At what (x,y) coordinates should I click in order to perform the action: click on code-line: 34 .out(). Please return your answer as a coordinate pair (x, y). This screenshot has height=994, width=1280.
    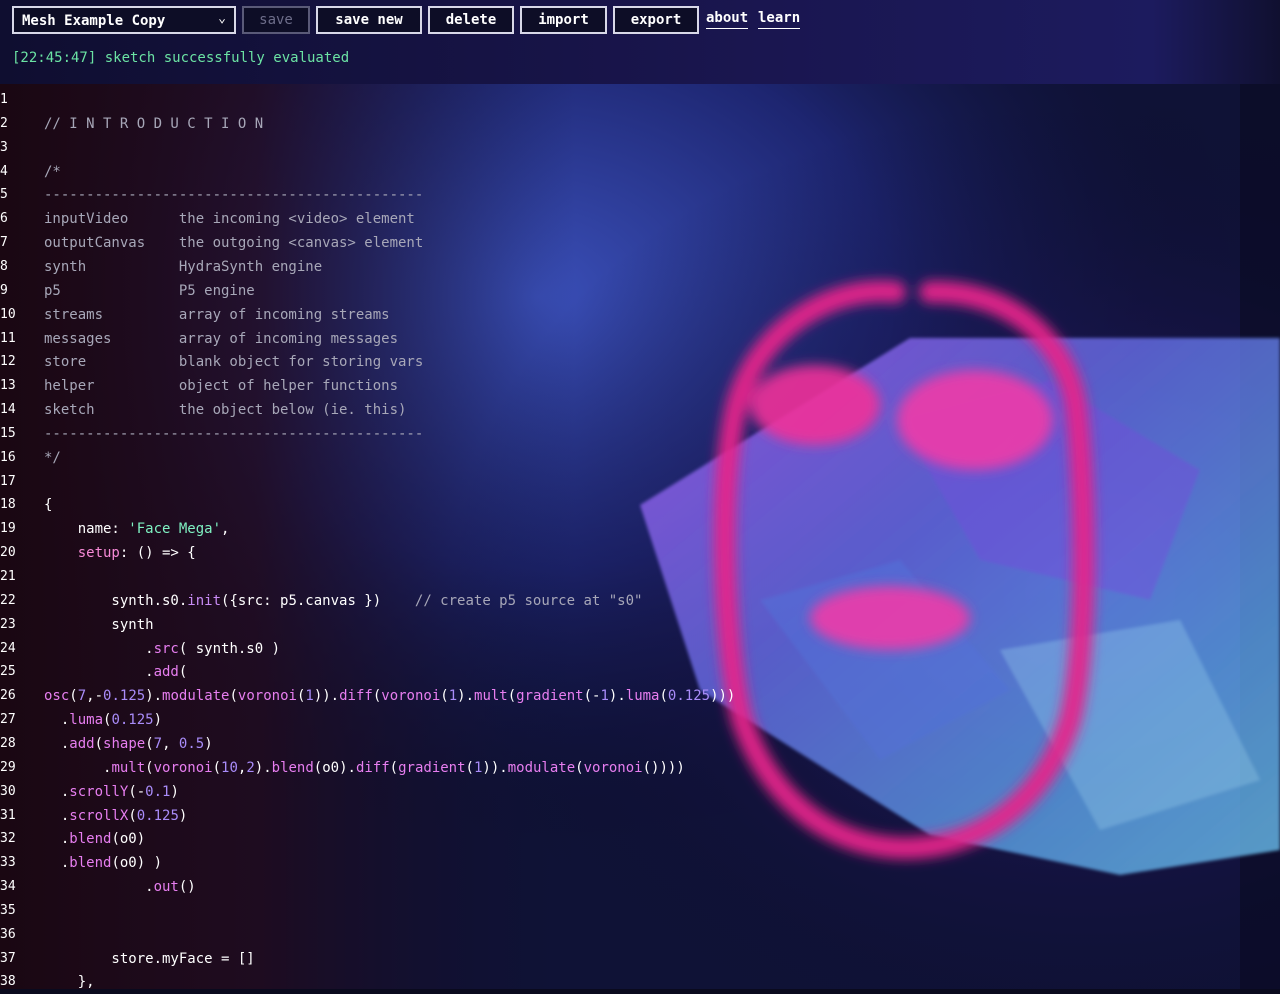
    Looking at the image, I should click on (640, 887).